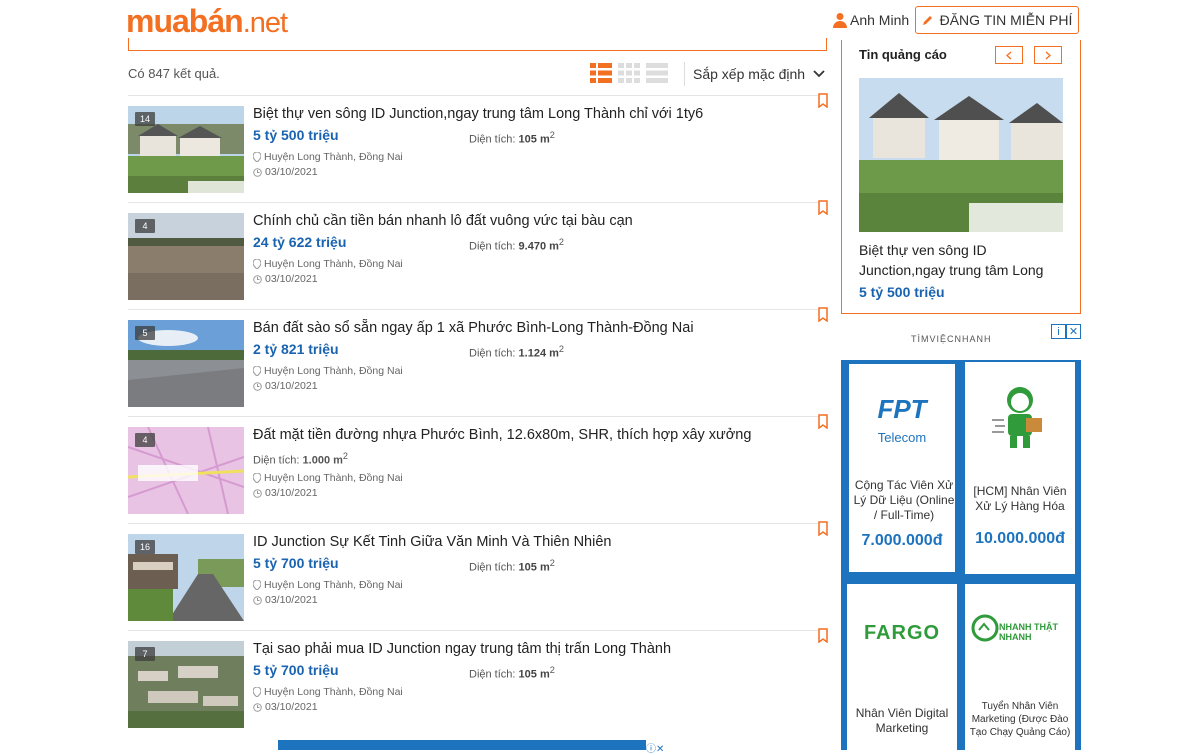 Image resolution: width=1200 pixels, height=755 pixels. What do you see at coordinates (1009, 55) in the screenshot?
I see `prev-button` at bounding box center [1009, 55].